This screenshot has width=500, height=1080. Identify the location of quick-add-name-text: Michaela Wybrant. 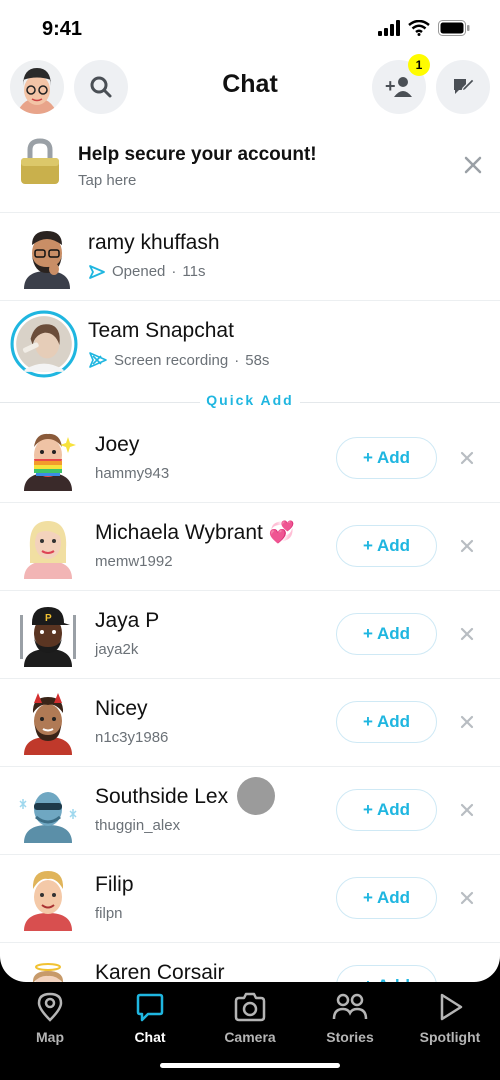
(179, 532).